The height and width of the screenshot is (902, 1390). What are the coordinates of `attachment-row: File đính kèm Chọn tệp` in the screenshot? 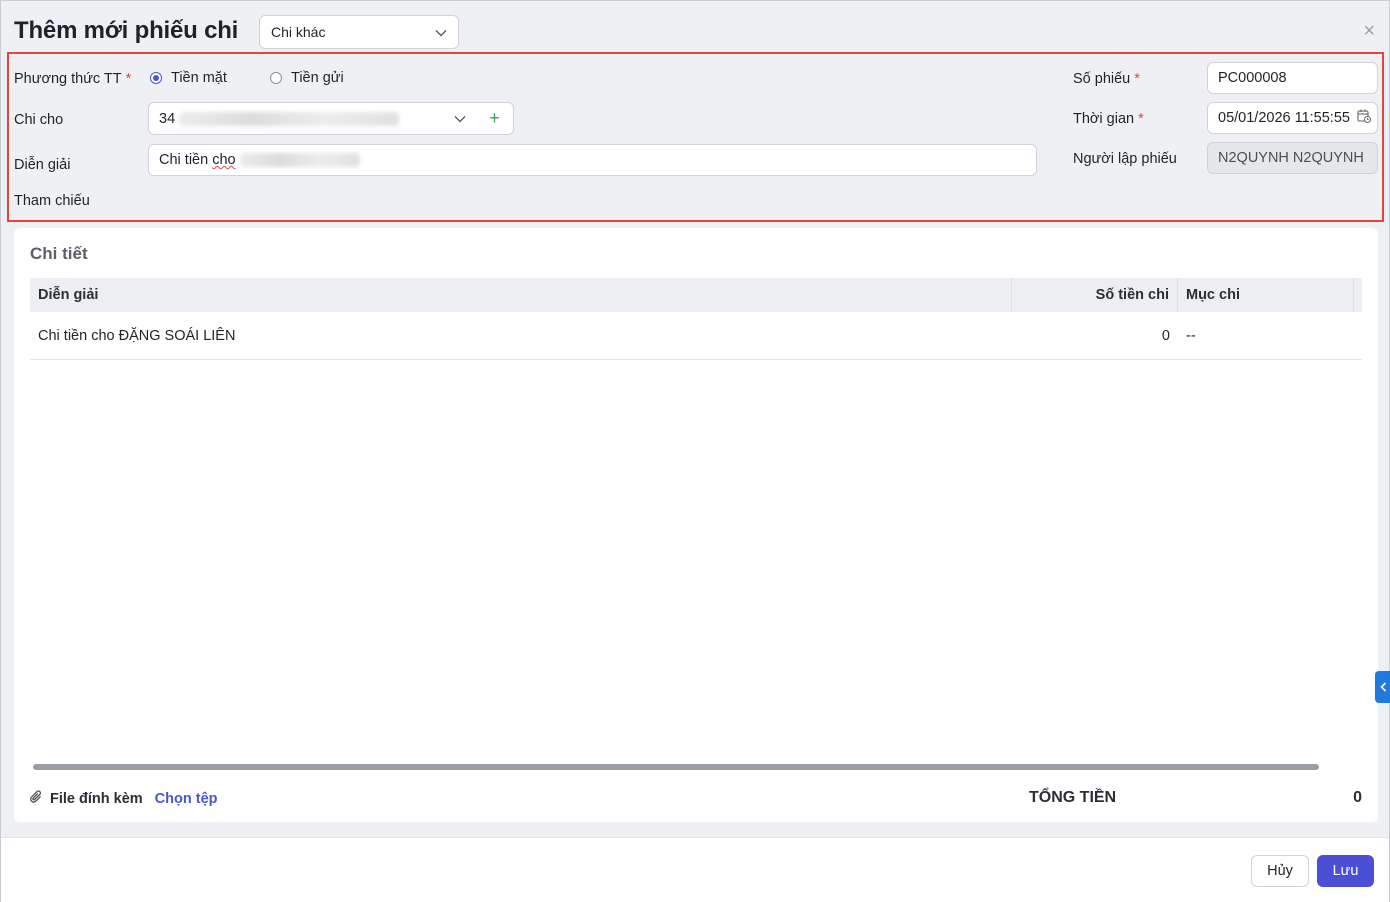 It's located at (124, 799).